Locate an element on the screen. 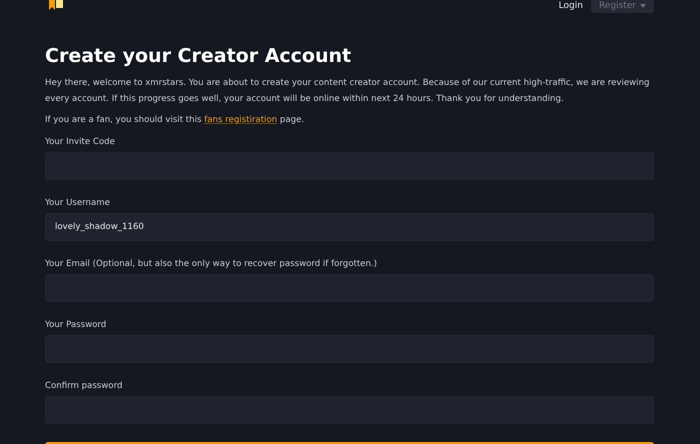 This screenshot has width=700, height=444. caret-icon is located at coordinates (643, 6).